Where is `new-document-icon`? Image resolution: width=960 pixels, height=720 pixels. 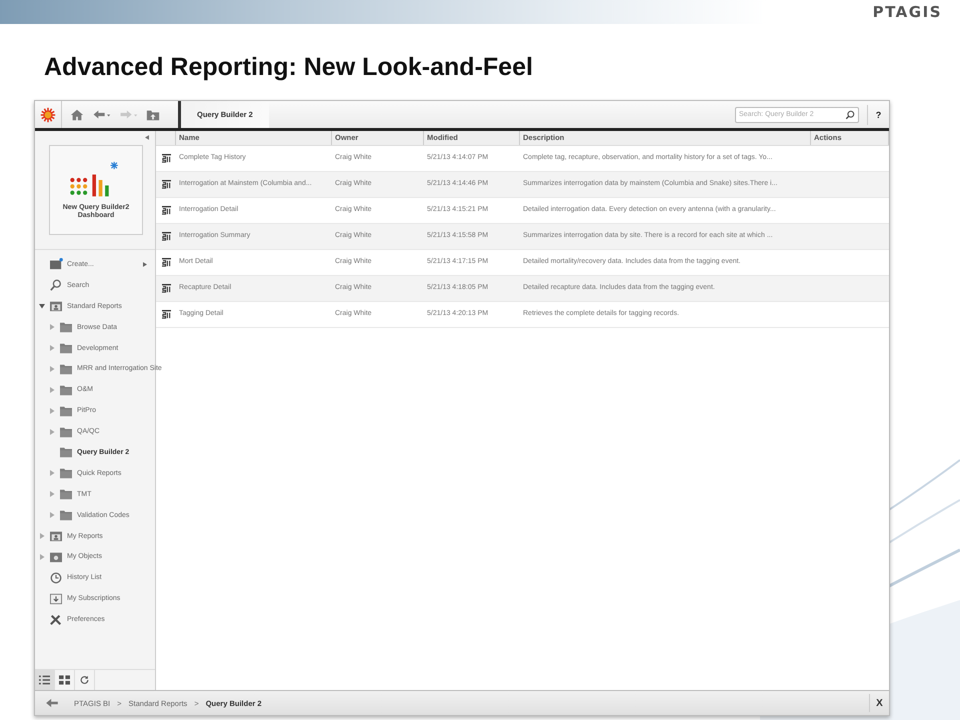 new-document-icon is located at coordinates (56, 264).